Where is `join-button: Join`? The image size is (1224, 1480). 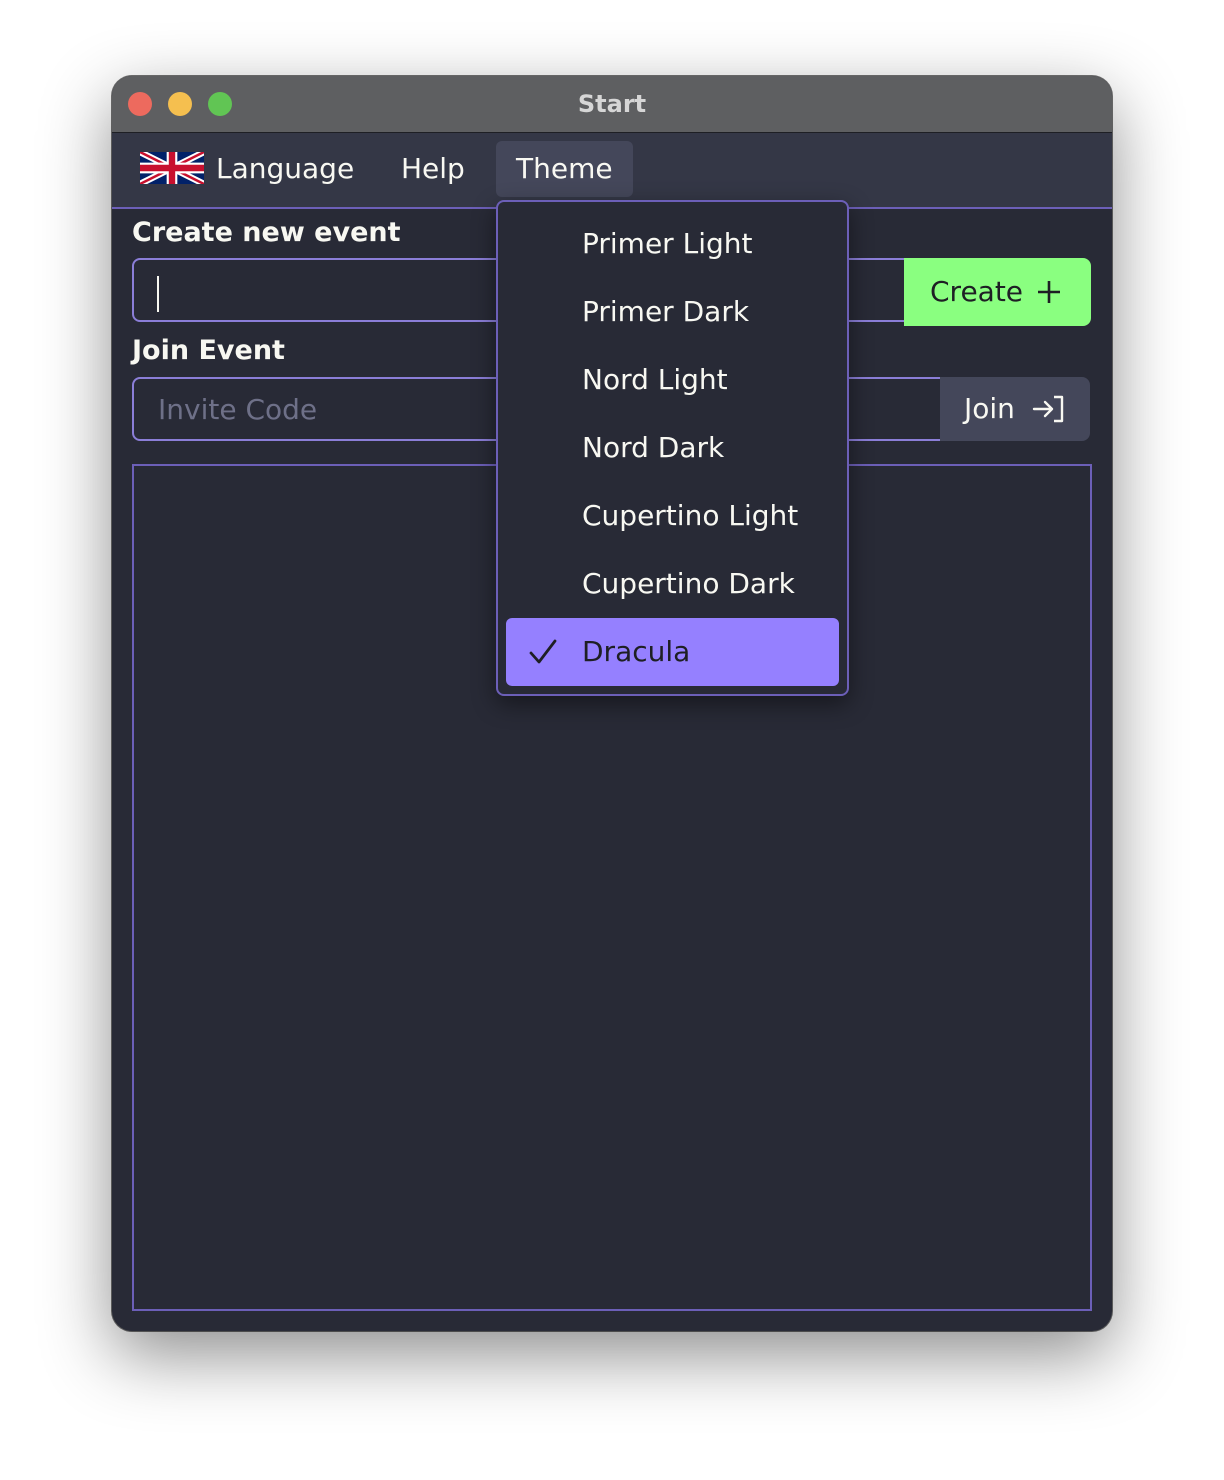
join-button: Join is located at coordinates (1015, 409).